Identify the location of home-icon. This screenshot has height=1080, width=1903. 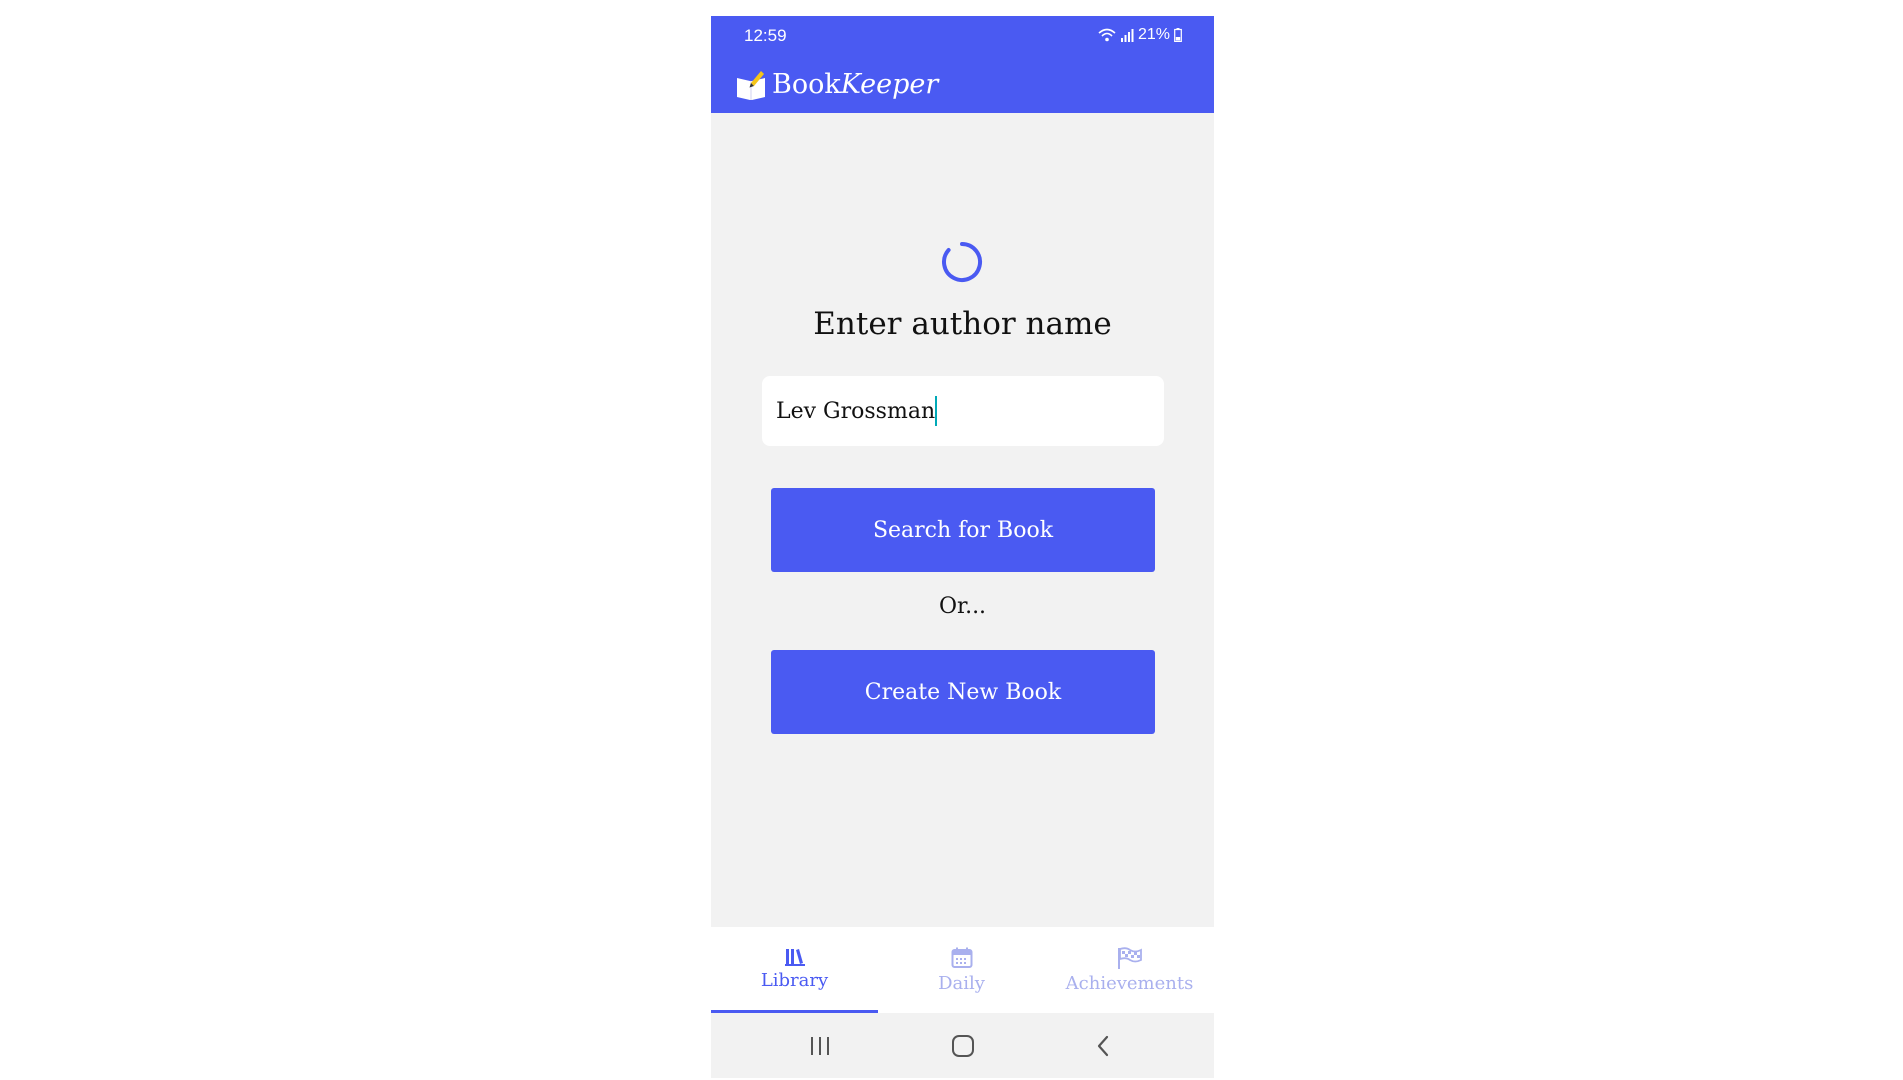
(963, 1046).